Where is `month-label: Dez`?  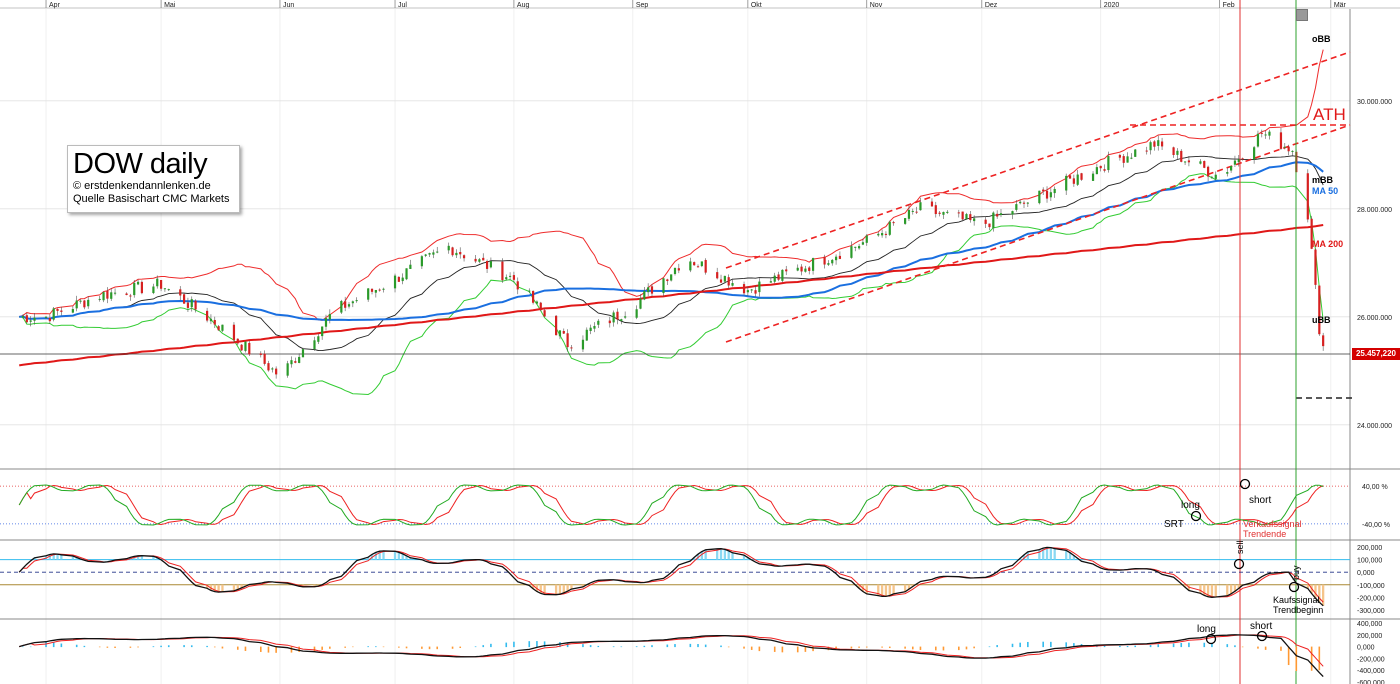
month-label: Dez is located at coordinates (991, 5).